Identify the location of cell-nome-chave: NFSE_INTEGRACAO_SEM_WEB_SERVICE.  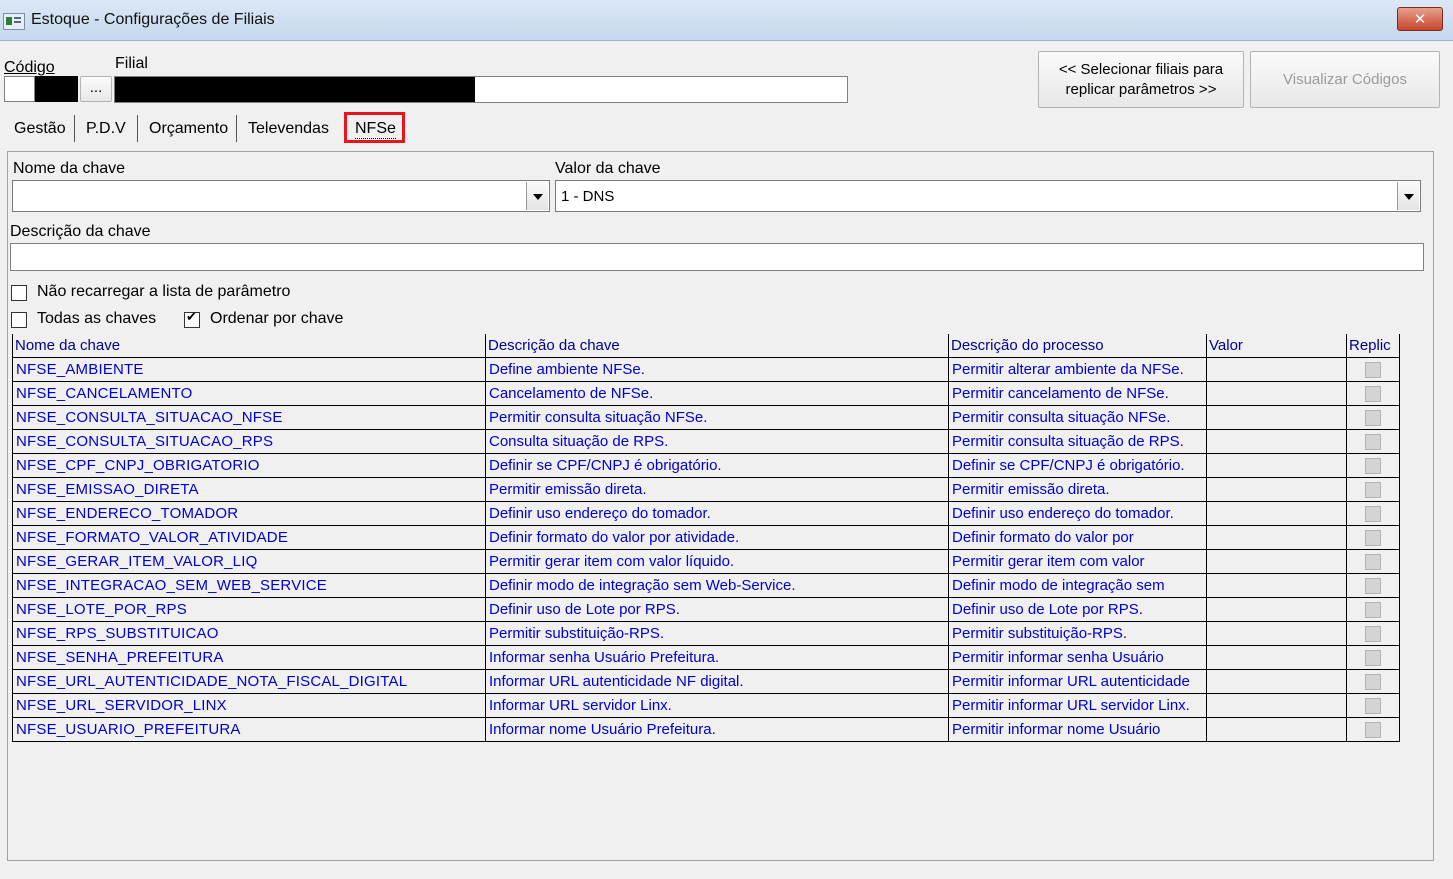
(249, 585).